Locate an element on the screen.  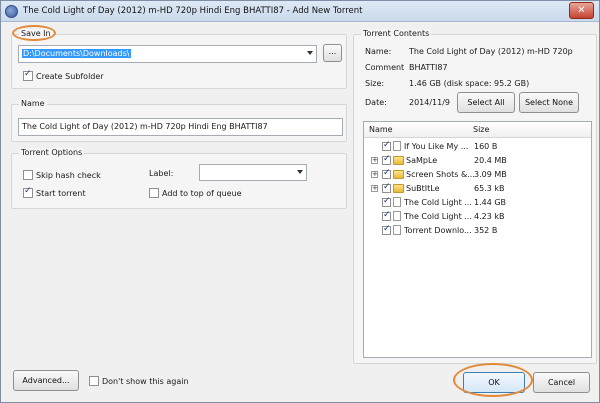
file-size: 352 B is located at coordinates (486, 230).